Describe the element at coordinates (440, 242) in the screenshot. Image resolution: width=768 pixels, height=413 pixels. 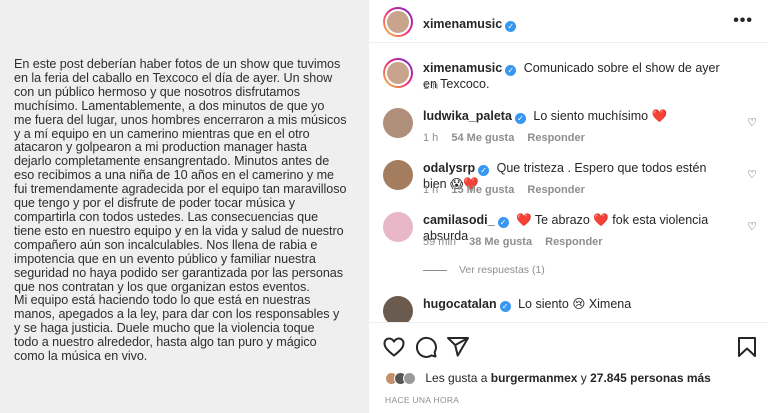
I see `comment-time: 59 min` at that location.